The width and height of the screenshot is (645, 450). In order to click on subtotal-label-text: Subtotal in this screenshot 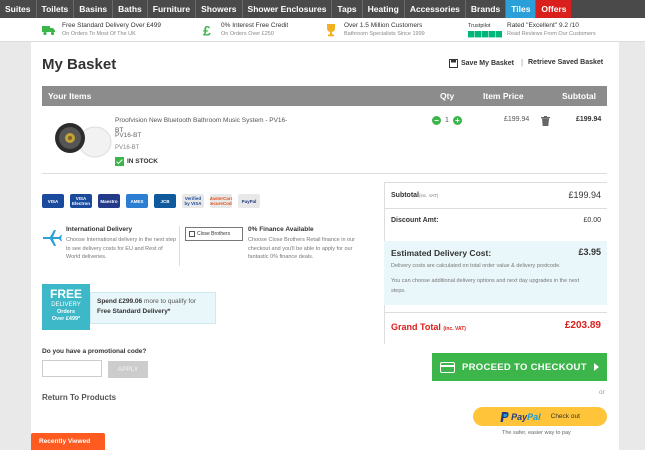, I will do `click(405, 195)`.